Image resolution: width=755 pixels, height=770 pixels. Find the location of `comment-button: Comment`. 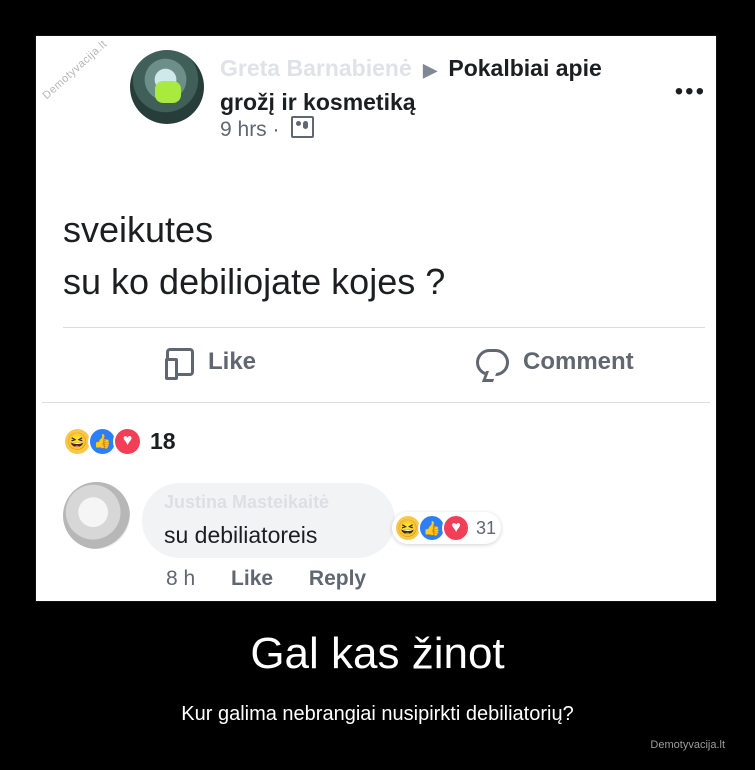

comment-button: Comment is located at coordinates (555, 362).